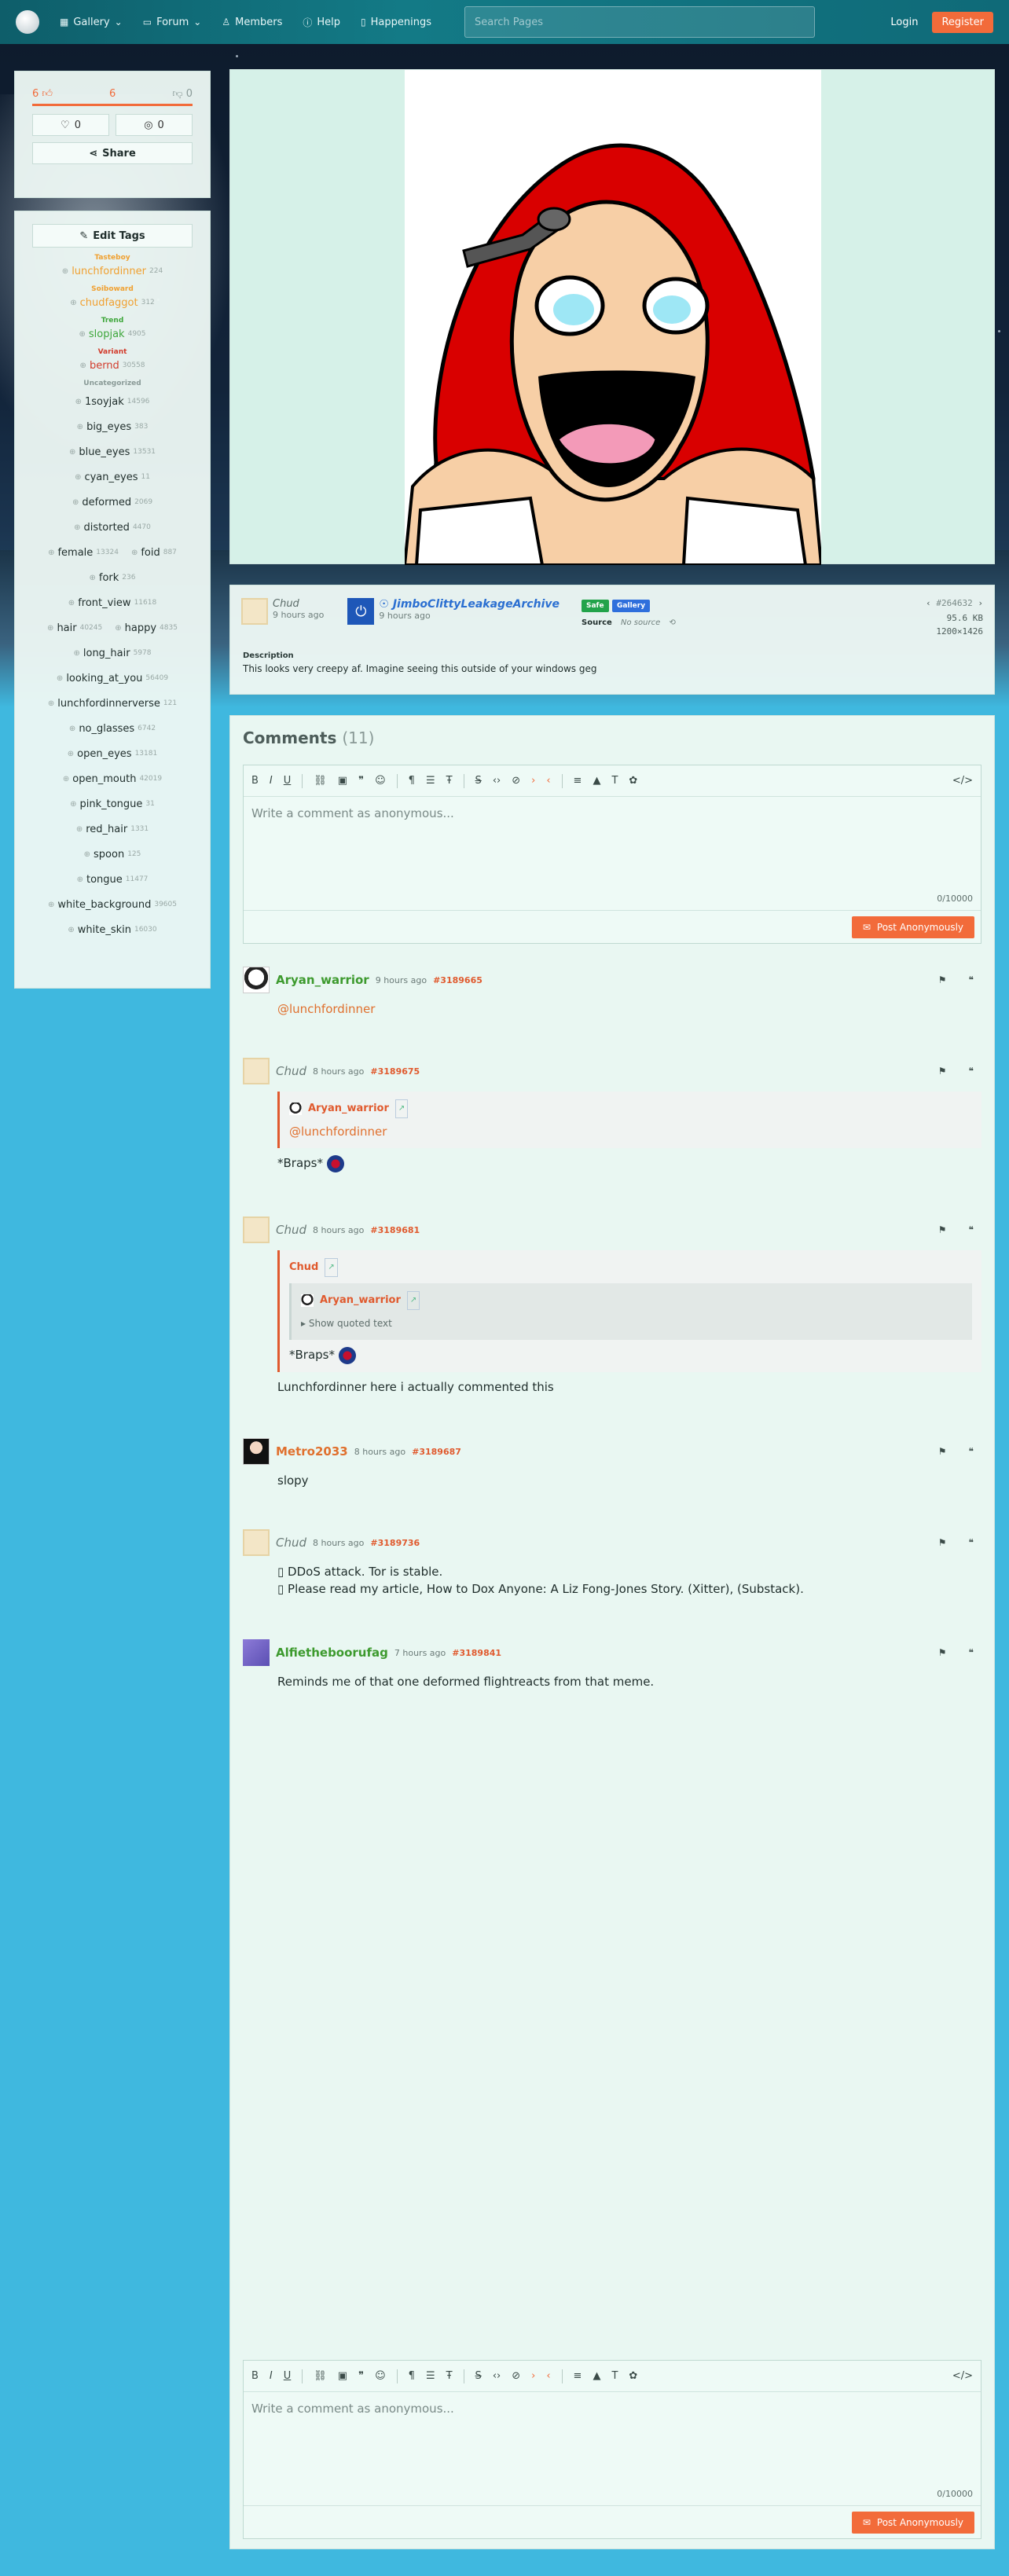 Image resolution: width=1009 pixels, height=2576 pixels. What do you see at coordinates (320, 2376) in the screenshot?
I see `link-icon: ⛓` at bounding box center [320, 2376].